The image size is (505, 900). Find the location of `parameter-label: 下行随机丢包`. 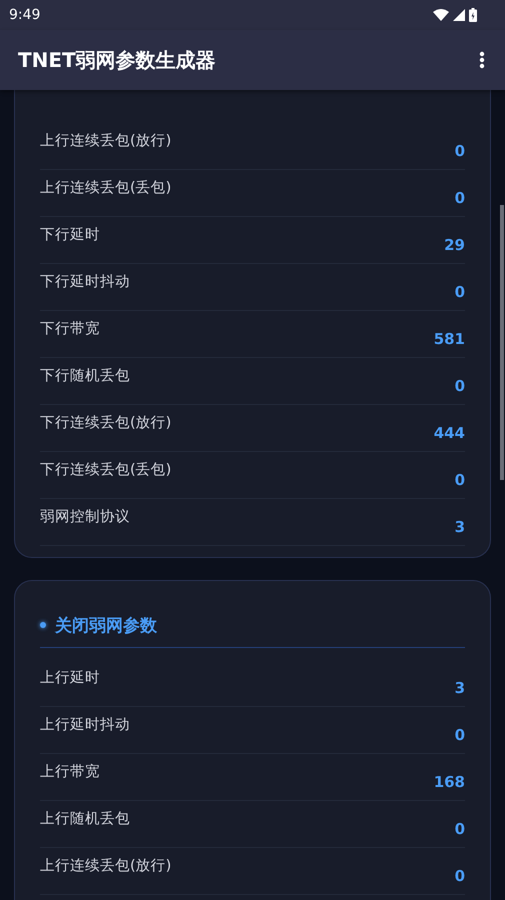

parameter-label: 下行随机丢包 is located at coordinates (85, 375).